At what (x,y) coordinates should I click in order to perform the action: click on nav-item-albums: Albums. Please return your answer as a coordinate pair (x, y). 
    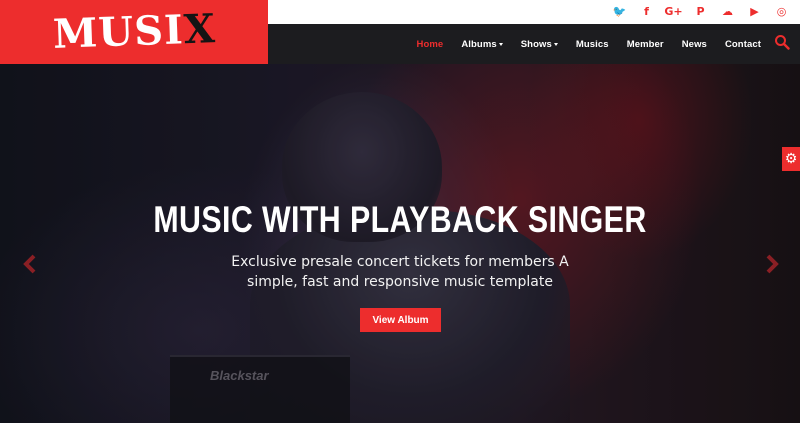
    Looking at the image, I should click on (481, 44).